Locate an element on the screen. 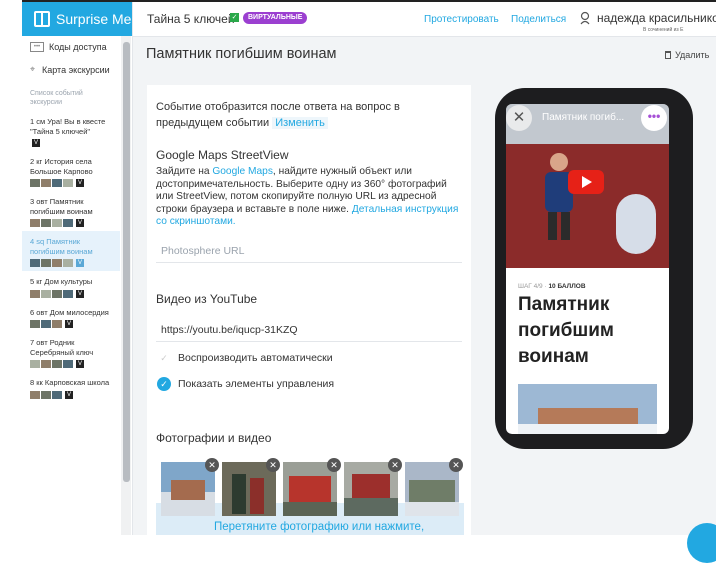  more-options-icon: ••• is located at coordinates (654, 118).